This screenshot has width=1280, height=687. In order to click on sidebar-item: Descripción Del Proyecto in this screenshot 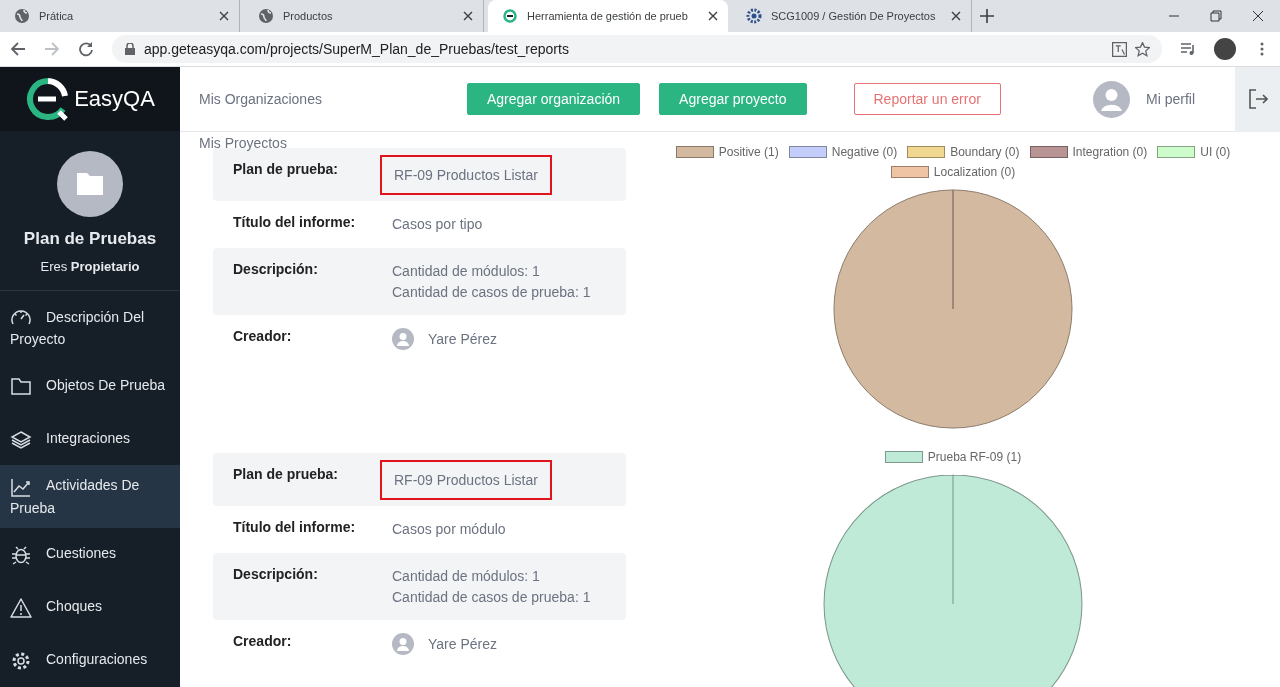, I will do `click(90, 325)`.